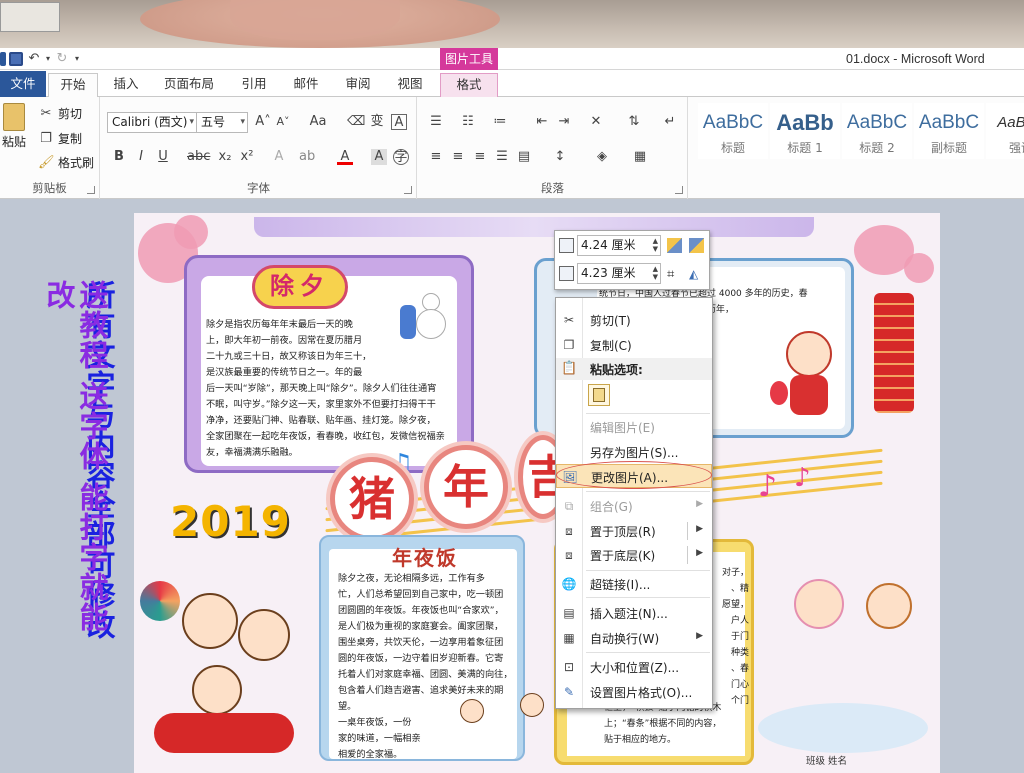 This screenshot has width=1024, height=773. Describe the element at coordinates (34, 59) in the screenshot. I see `undo-icon: ↶` at that location.